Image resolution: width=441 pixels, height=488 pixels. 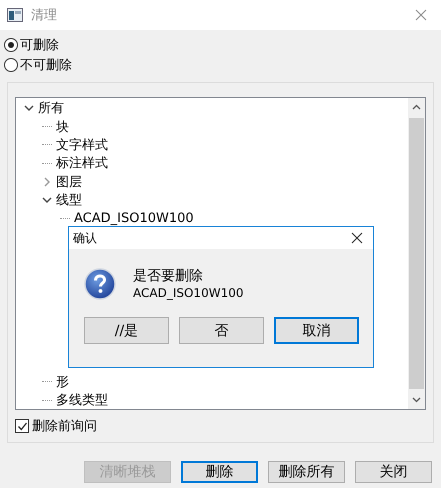 I want to click on item-name: ACAD_ISO10W100, so click(x=188, y=293).